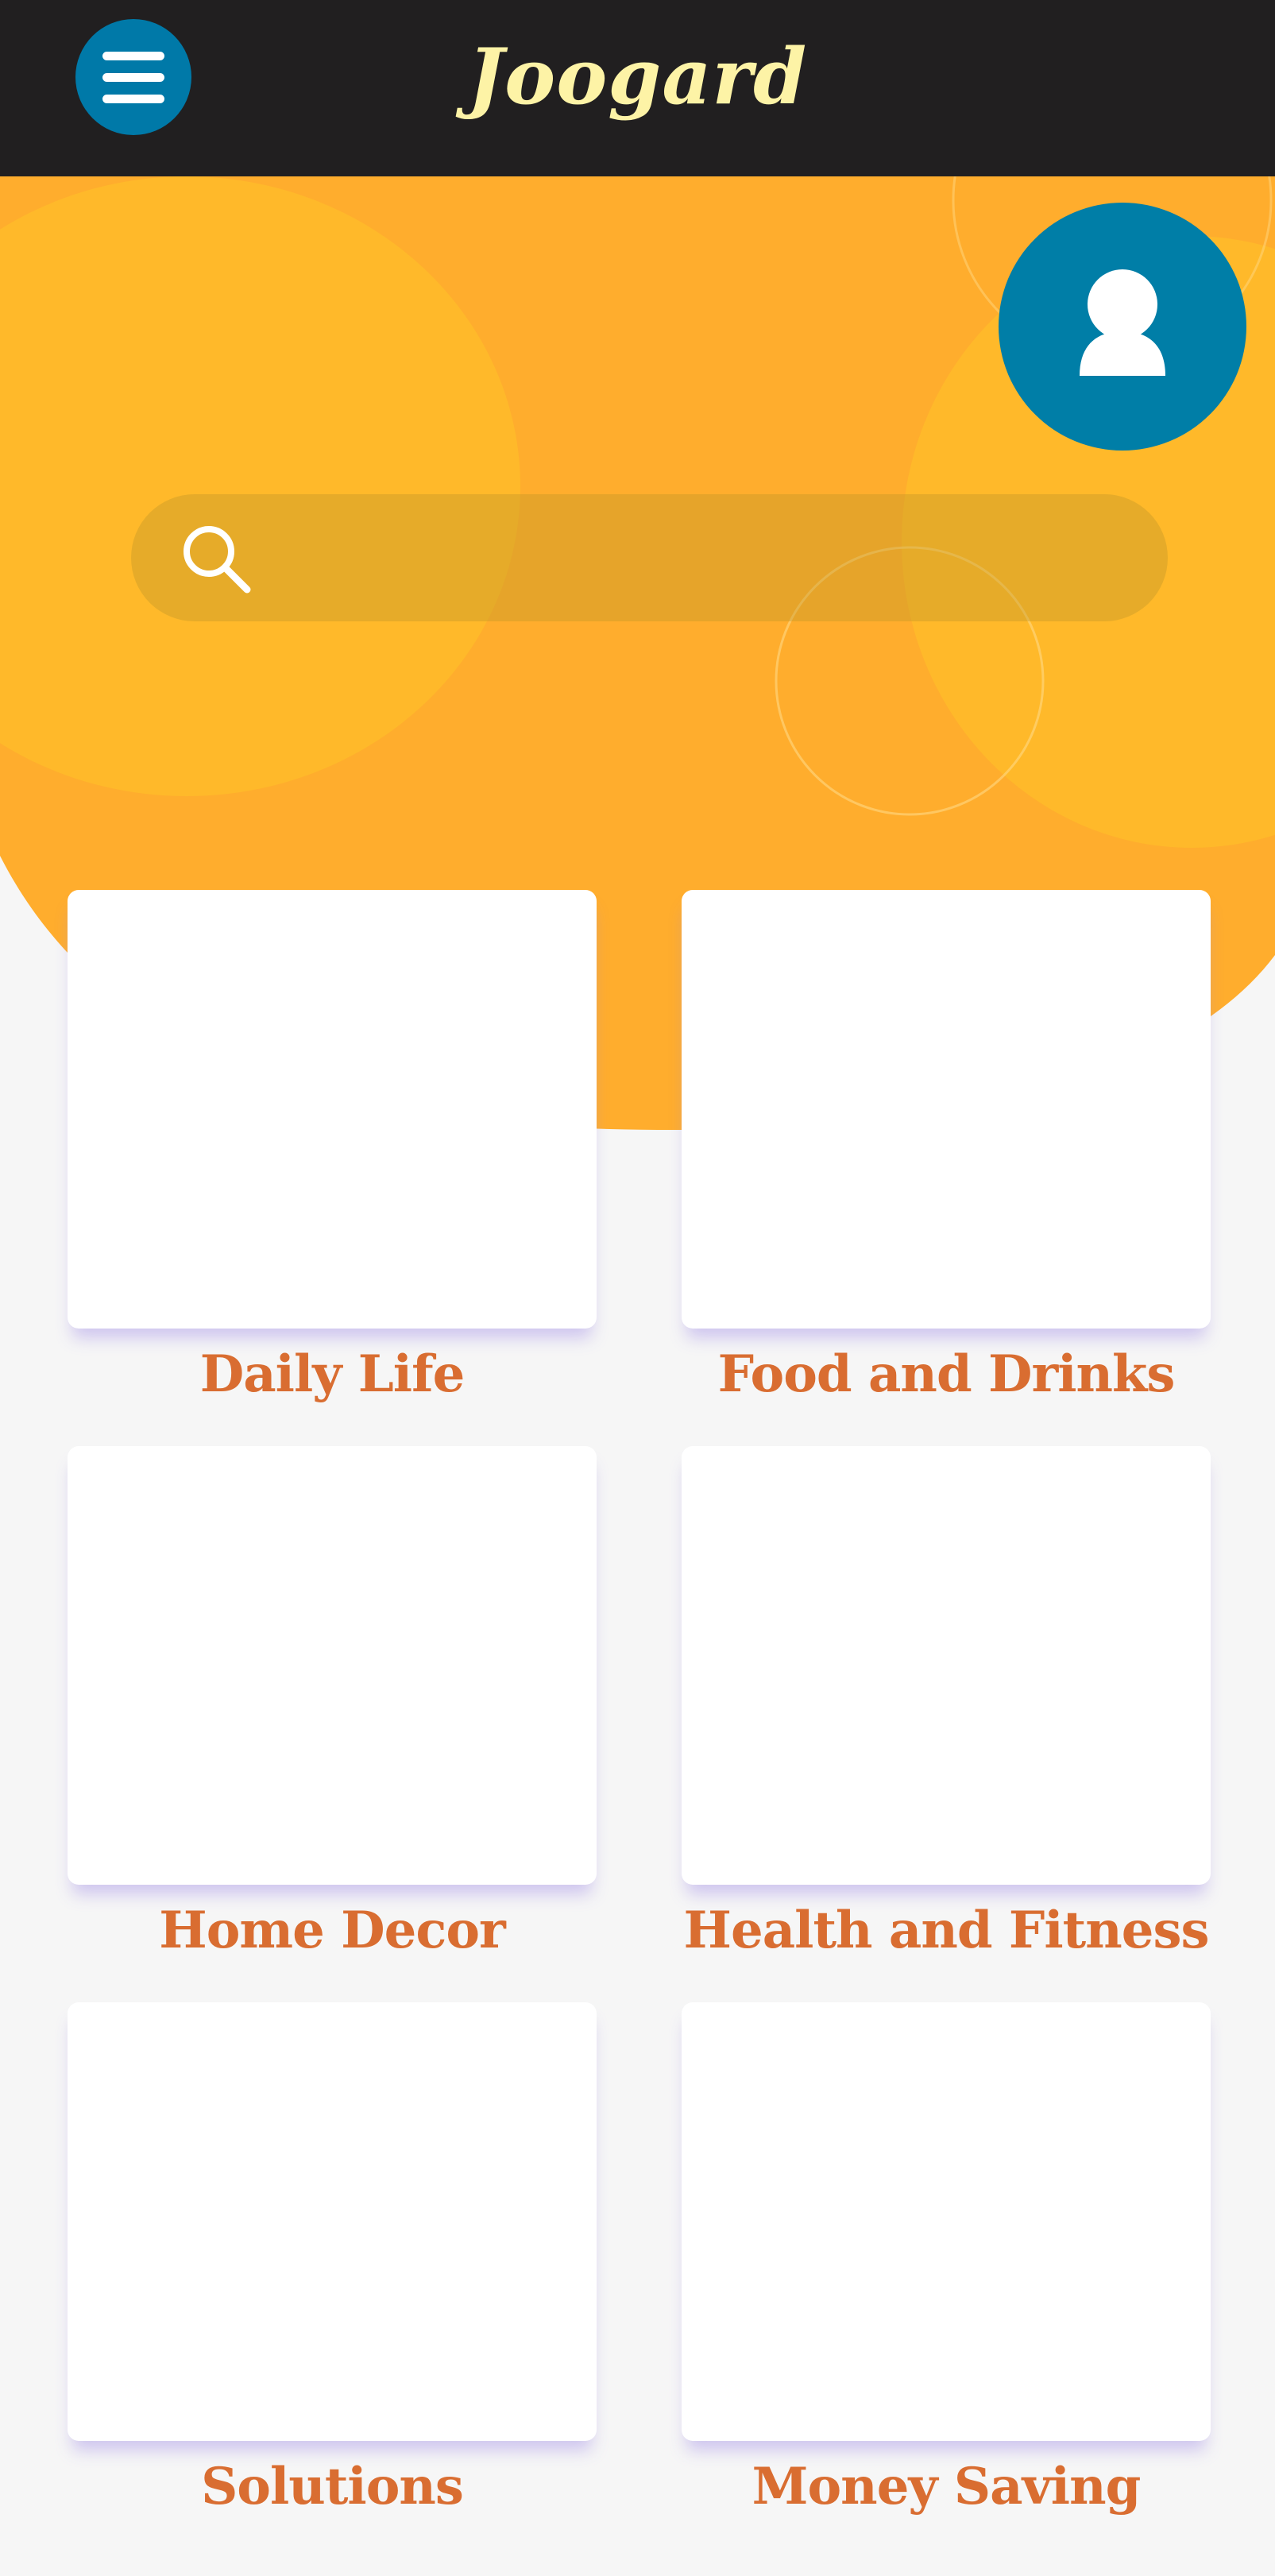 This screenshot has width=1275, height=2576. I want to click on category-card-food-and-drinks, so click(946, 1109).